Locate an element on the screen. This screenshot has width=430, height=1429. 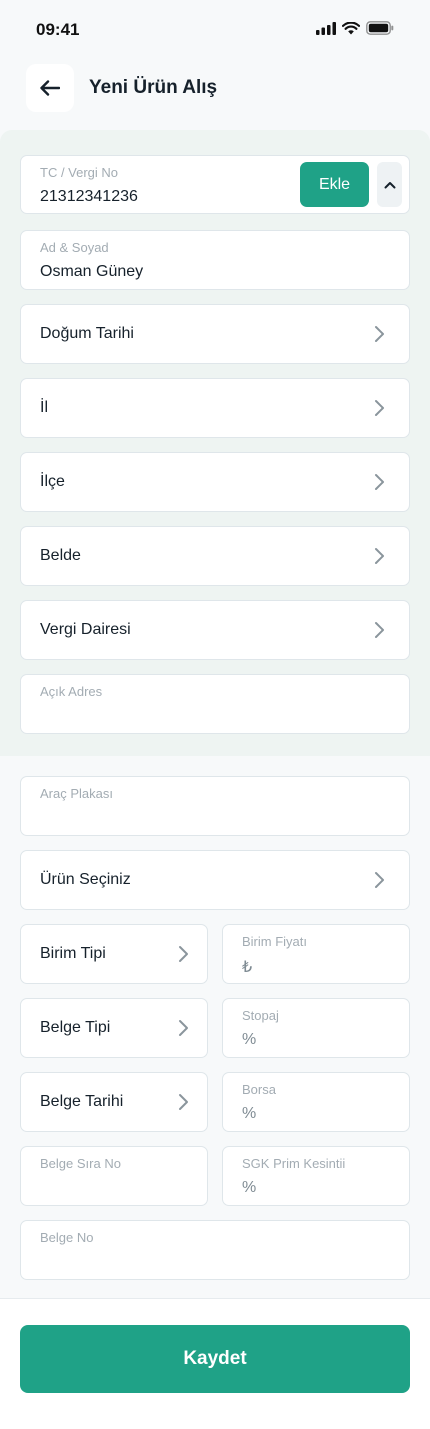
exchange-field: Borsa % is located at coordinates (316, 1102).